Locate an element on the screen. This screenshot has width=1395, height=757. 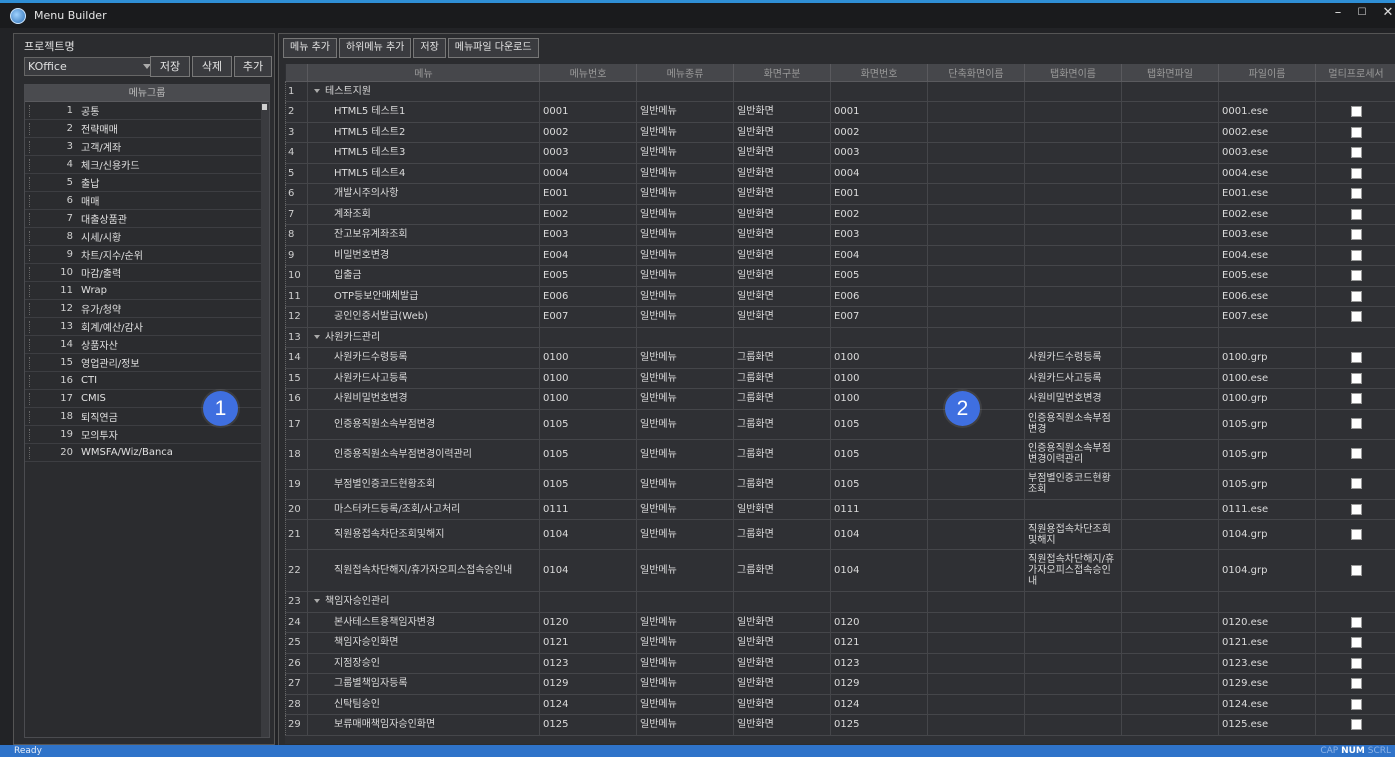
menu-name-cell: OTP등보안매체발급 is located at coordinates (423, 296).